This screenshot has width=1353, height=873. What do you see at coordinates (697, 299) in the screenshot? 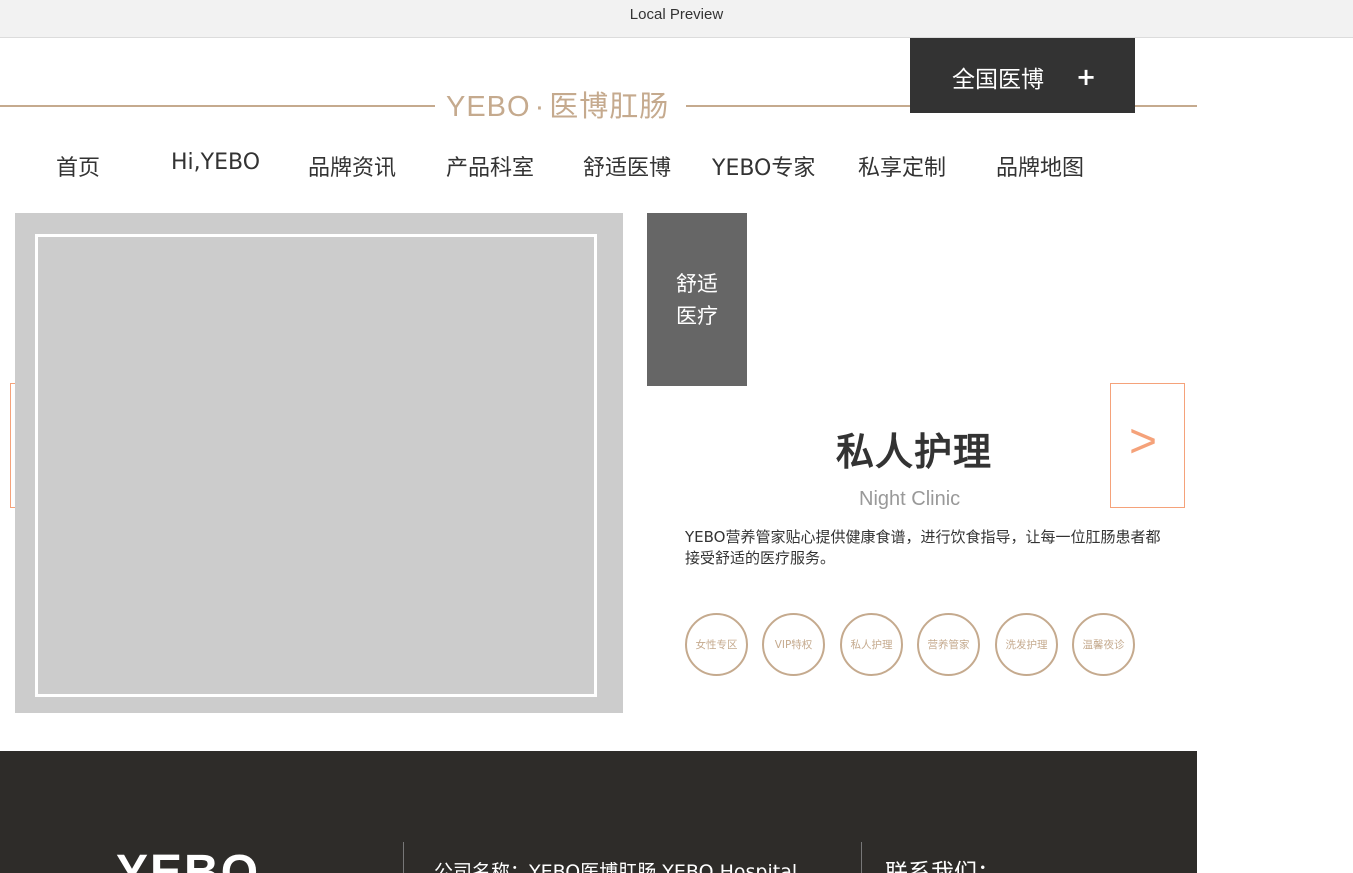
I see `category-tab-comfort-medical: 舒适 医疗` at bounding box center [697, 299].